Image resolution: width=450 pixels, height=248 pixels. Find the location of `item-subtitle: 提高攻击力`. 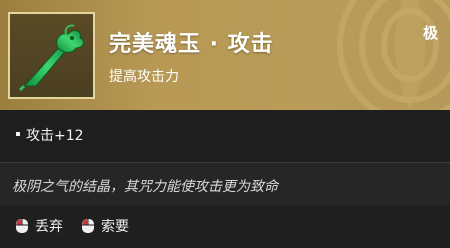

item-subtitle: 提高攻击力 is located at coordinates (144, 77).